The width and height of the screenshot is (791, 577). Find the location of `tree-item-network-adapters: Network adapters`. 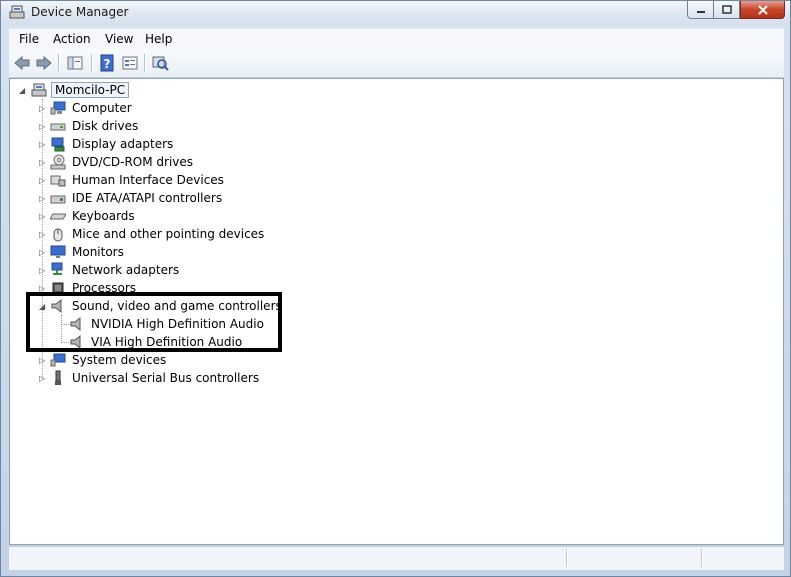

tree-item-network-adapters: Network adapters is located at coordinates (115, 270).